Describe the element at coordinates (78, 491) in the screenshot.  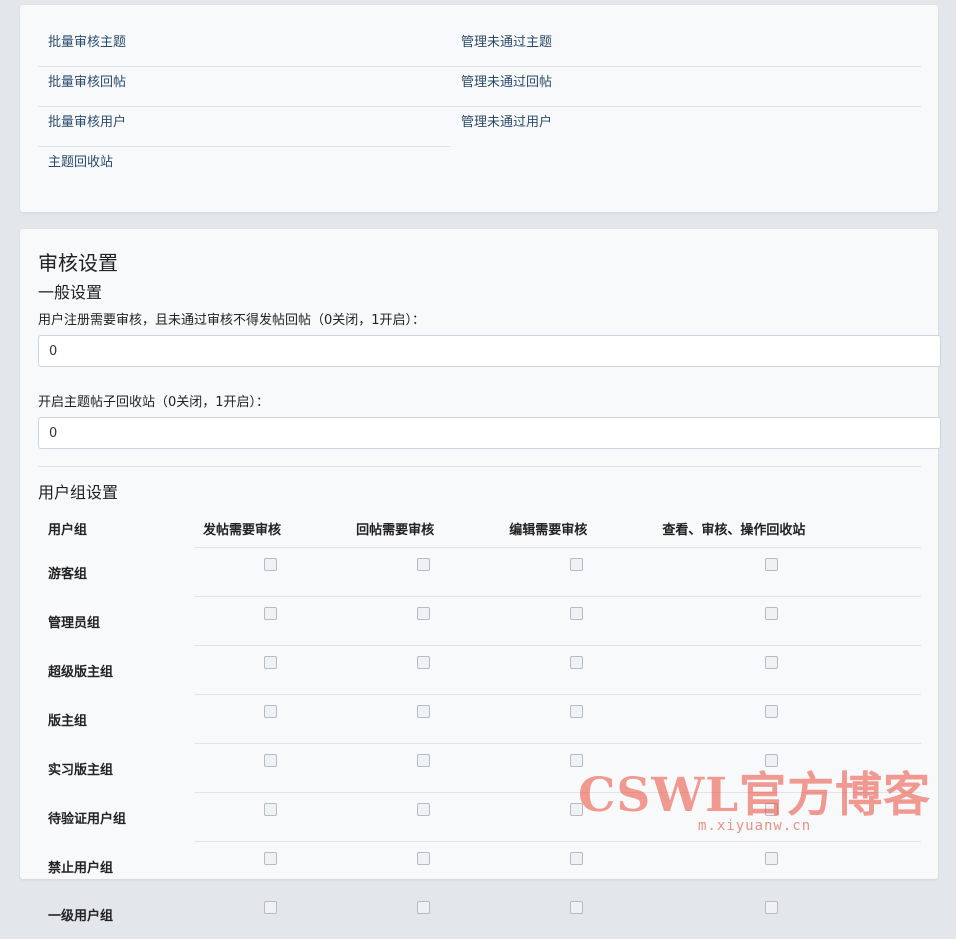
I see `group-settings-title: 用户组设置` at that location.